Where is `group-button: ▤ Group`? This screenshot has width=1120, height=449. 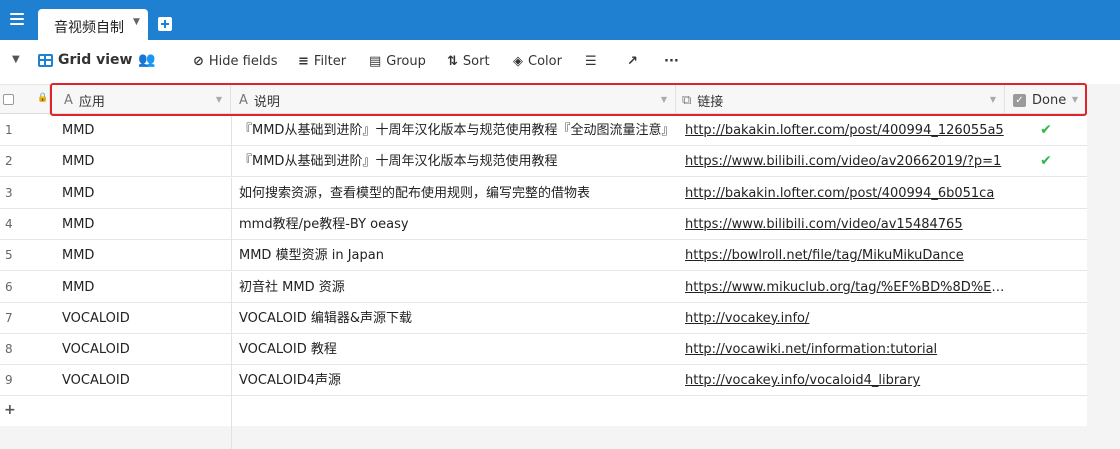
group-button: ▤ Group is located at coordinates (397, 61).